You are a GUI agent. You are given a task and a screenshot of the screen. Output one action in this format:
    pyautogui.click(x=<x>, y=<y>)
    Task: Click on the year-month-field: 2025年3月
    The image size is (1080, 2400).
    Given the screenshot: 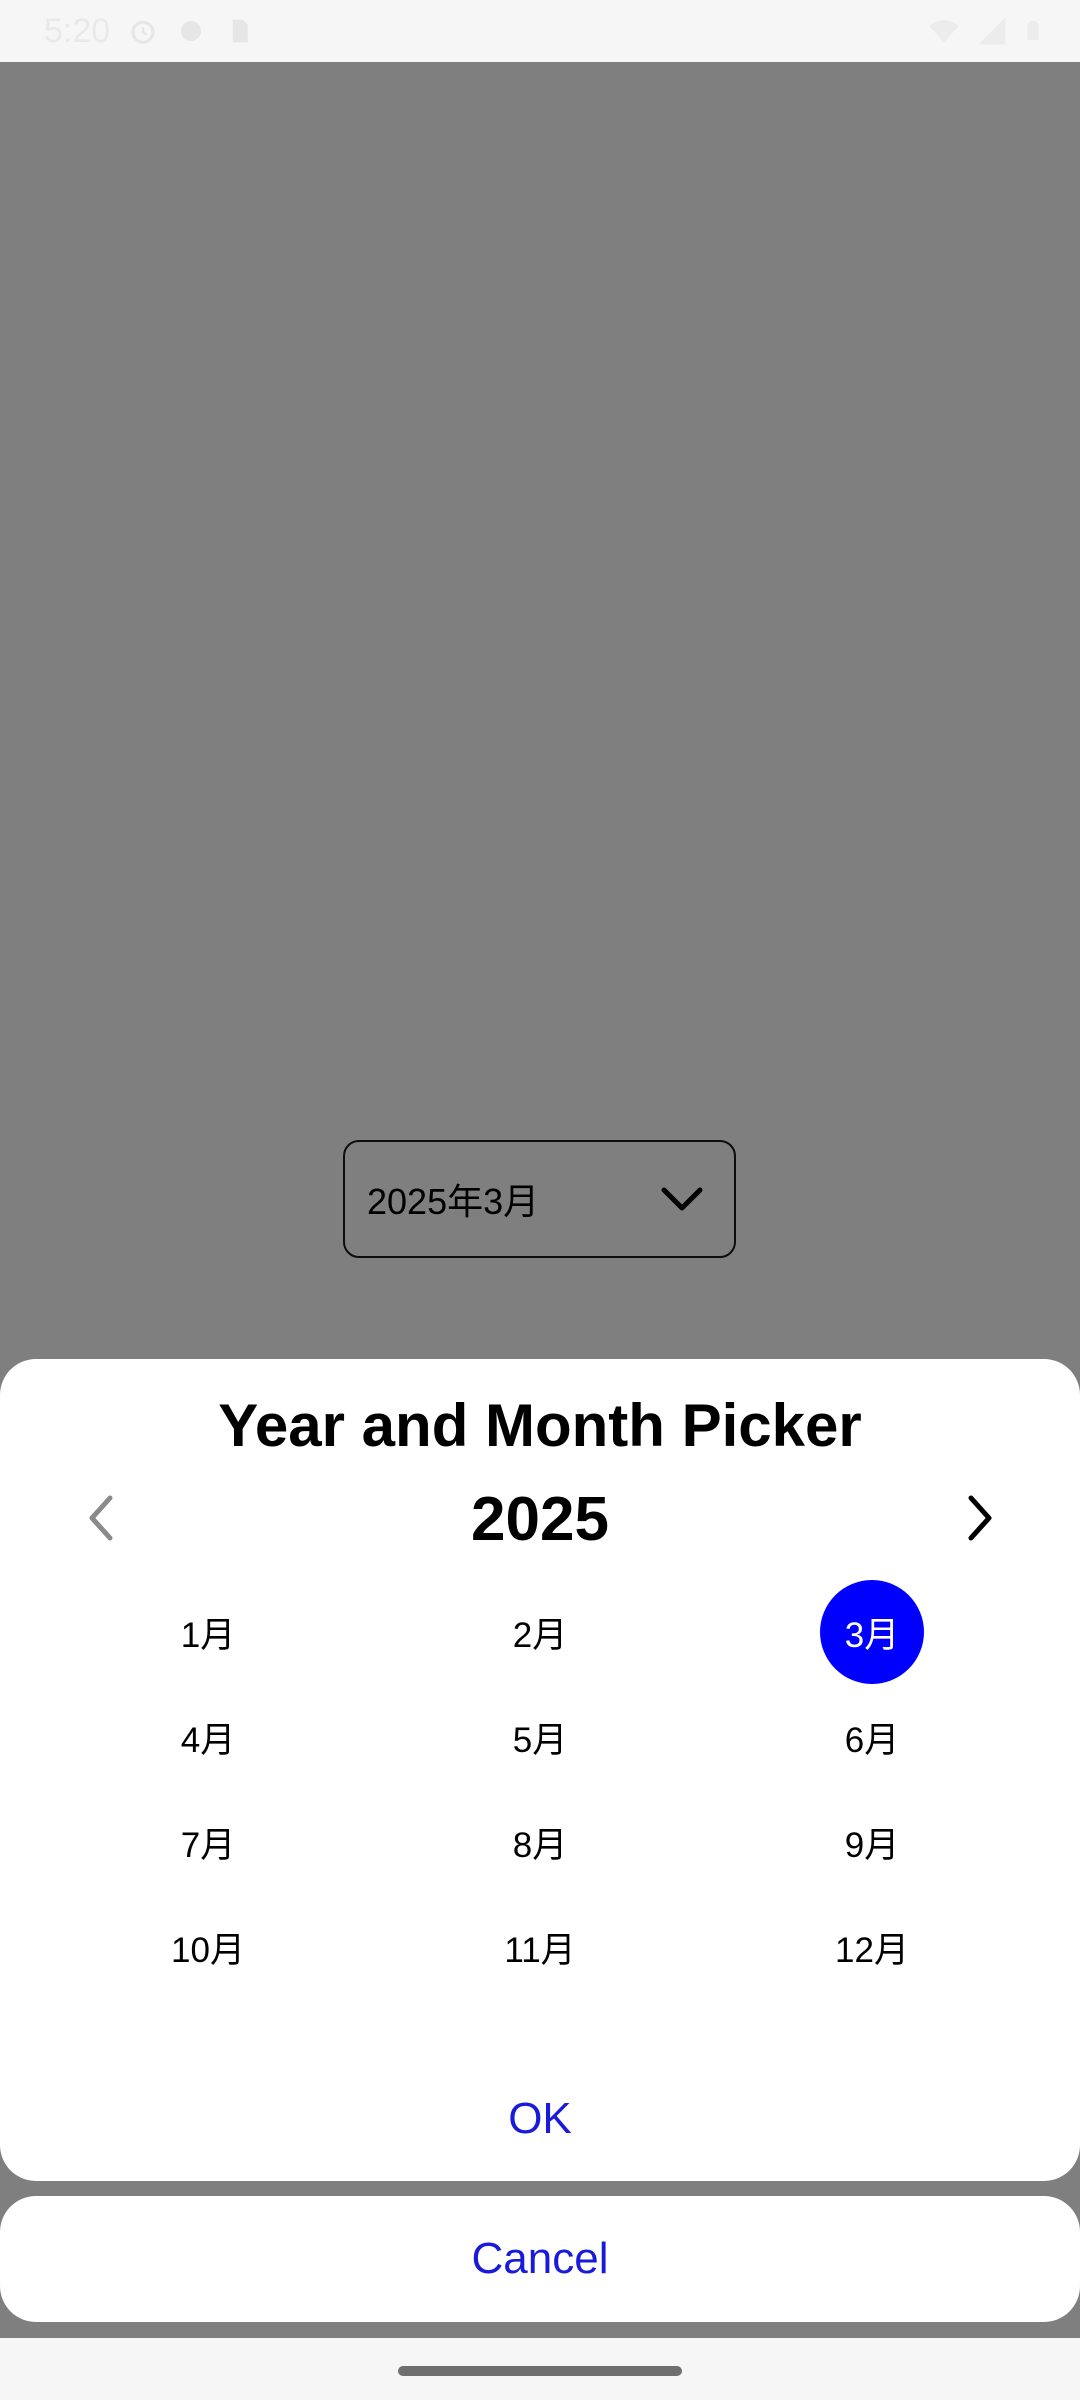 What is the action you would take?
    pyautogui.click(x=539, y=1199)
    